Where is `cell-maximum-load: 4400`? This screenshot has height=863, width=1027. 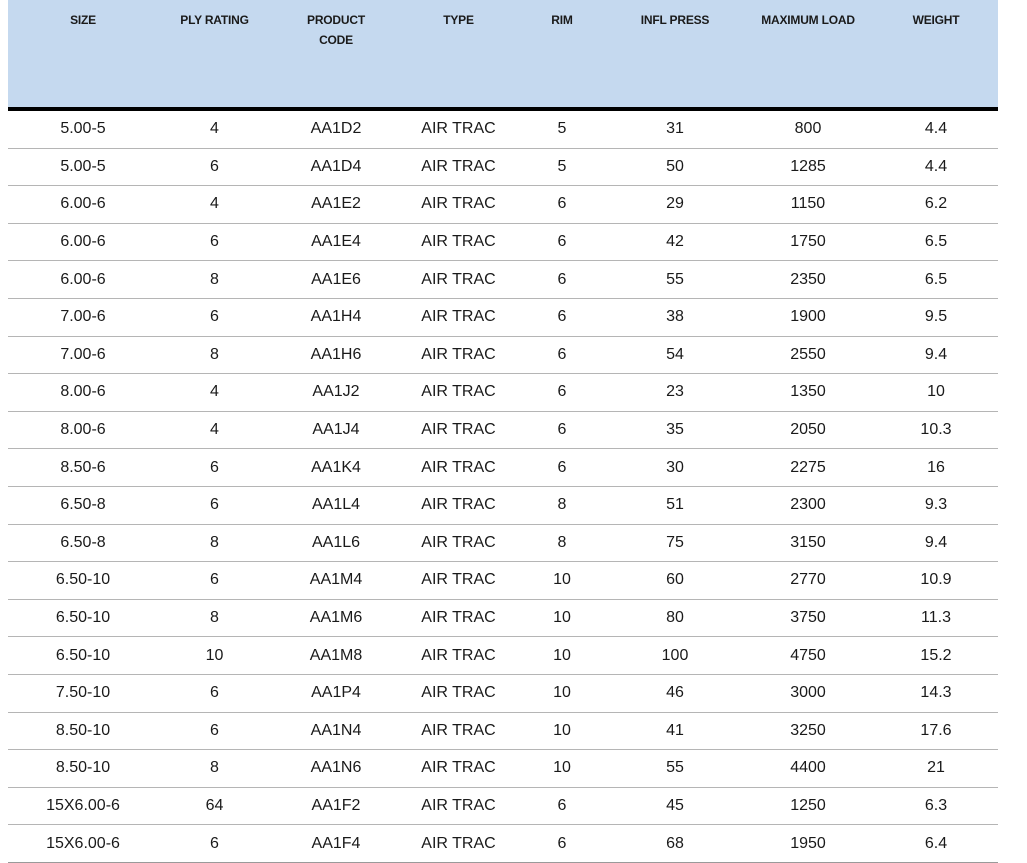
cell-maximum-load: 4400 is located at coordinates (808, 768).